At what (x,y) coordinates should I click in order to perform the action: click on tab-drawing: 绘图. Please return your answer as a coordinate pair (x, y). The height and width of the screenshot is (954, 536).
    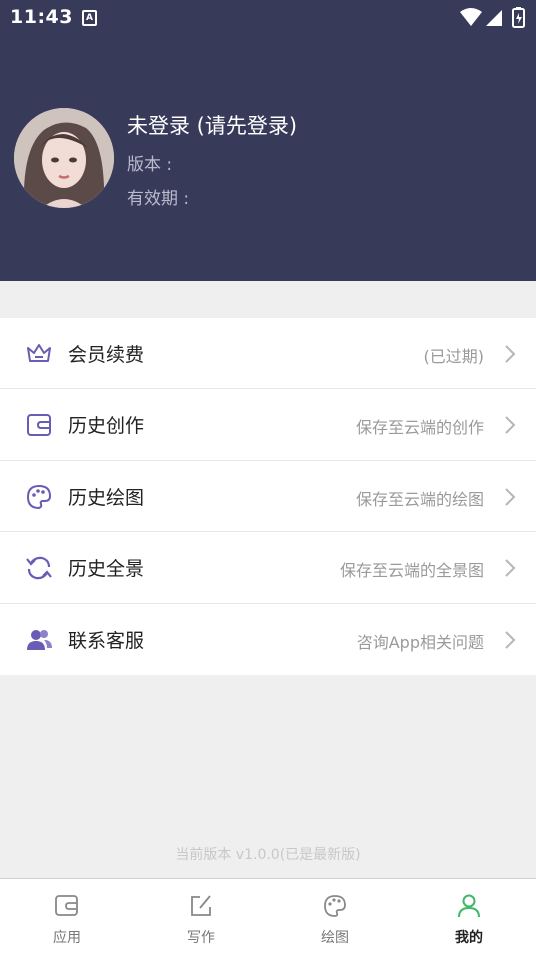
    Looking at the image, I should click on (335, 916).